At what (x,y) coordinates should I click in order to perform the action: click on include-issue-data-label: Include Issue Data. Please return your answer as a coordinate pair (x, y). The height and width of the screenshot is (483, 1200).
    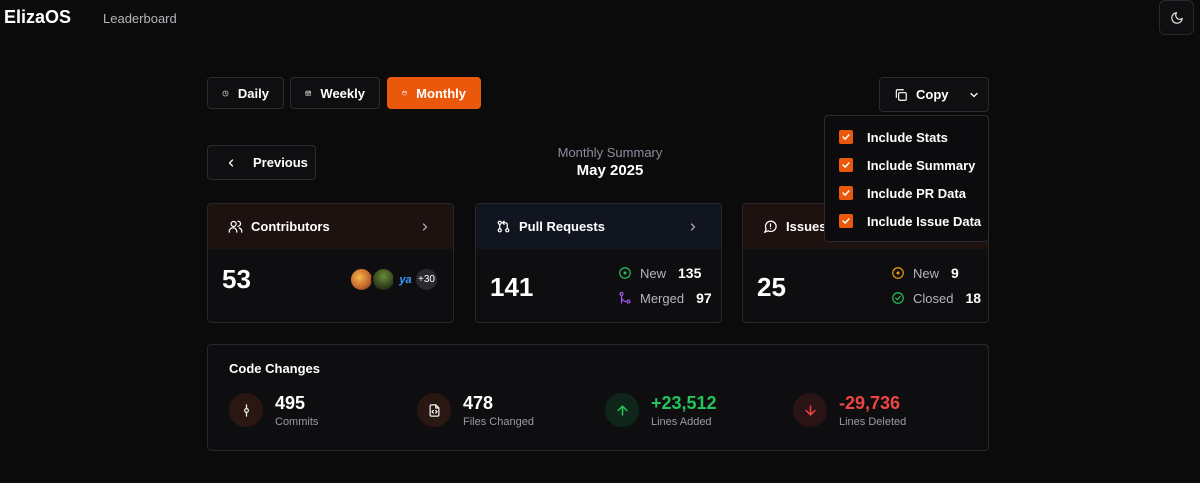
    Looking at the image, I should click on (924, 221).